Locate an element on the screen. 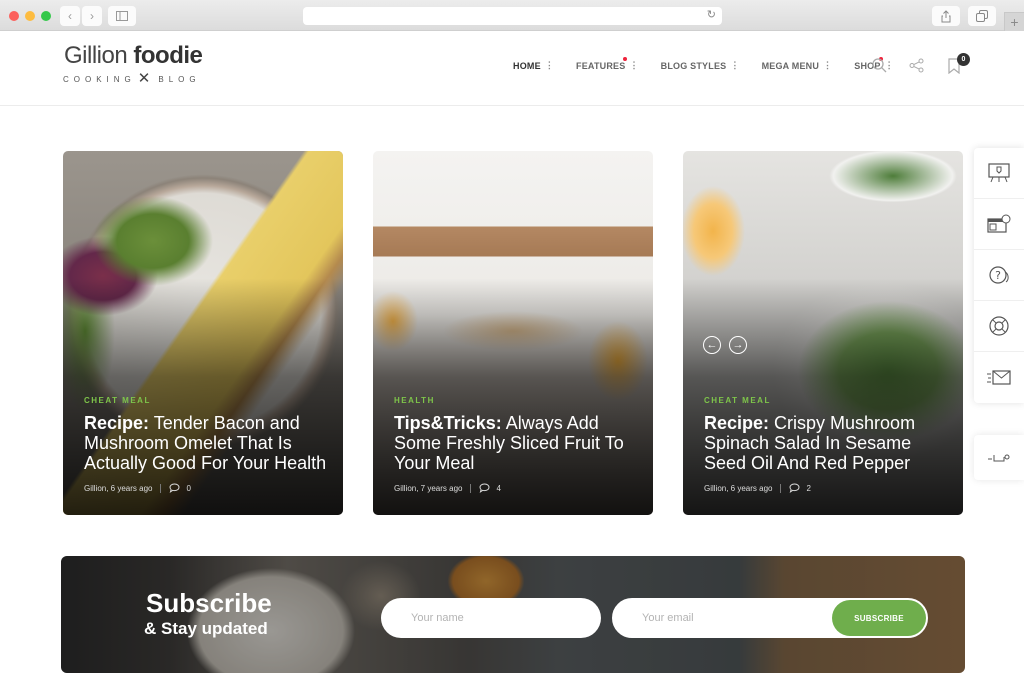  support-button is located at coordinates (999, 326).